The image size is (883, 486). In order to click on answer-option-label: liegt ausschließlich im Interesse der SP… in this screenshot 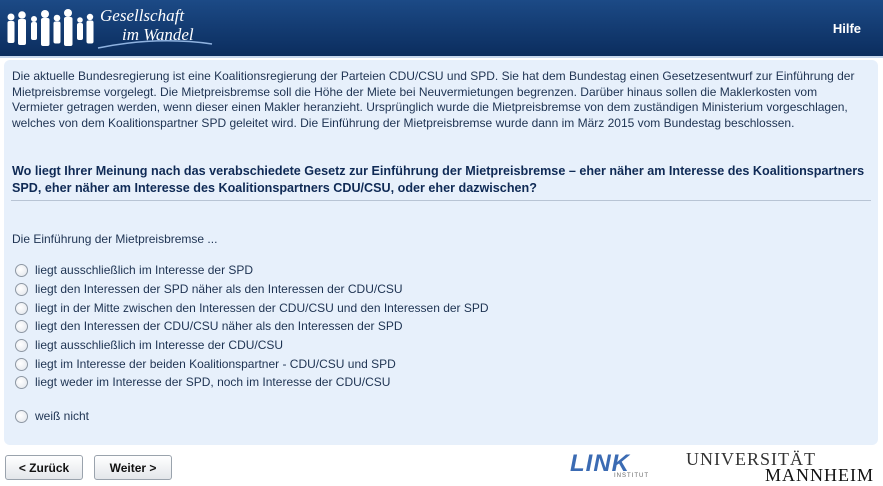, I will do `click(144, 270)`.